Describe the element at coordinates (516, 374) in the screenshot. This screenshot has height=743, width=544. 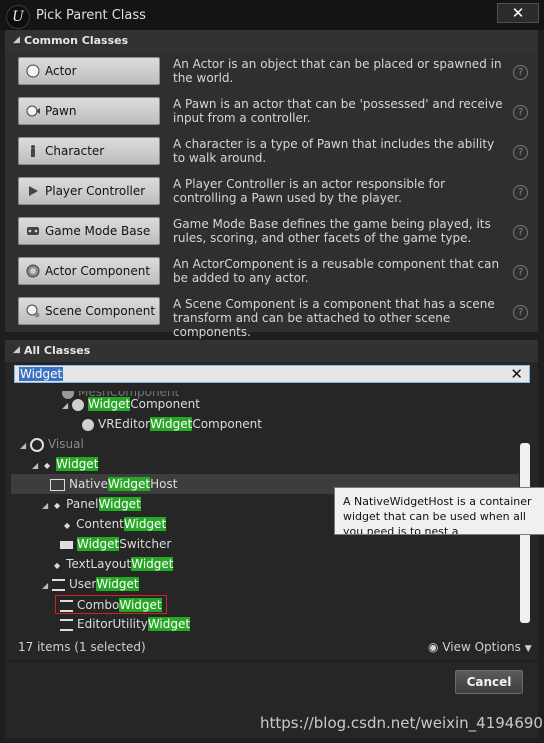
I see `clear-search-icon: ✕` at that location.